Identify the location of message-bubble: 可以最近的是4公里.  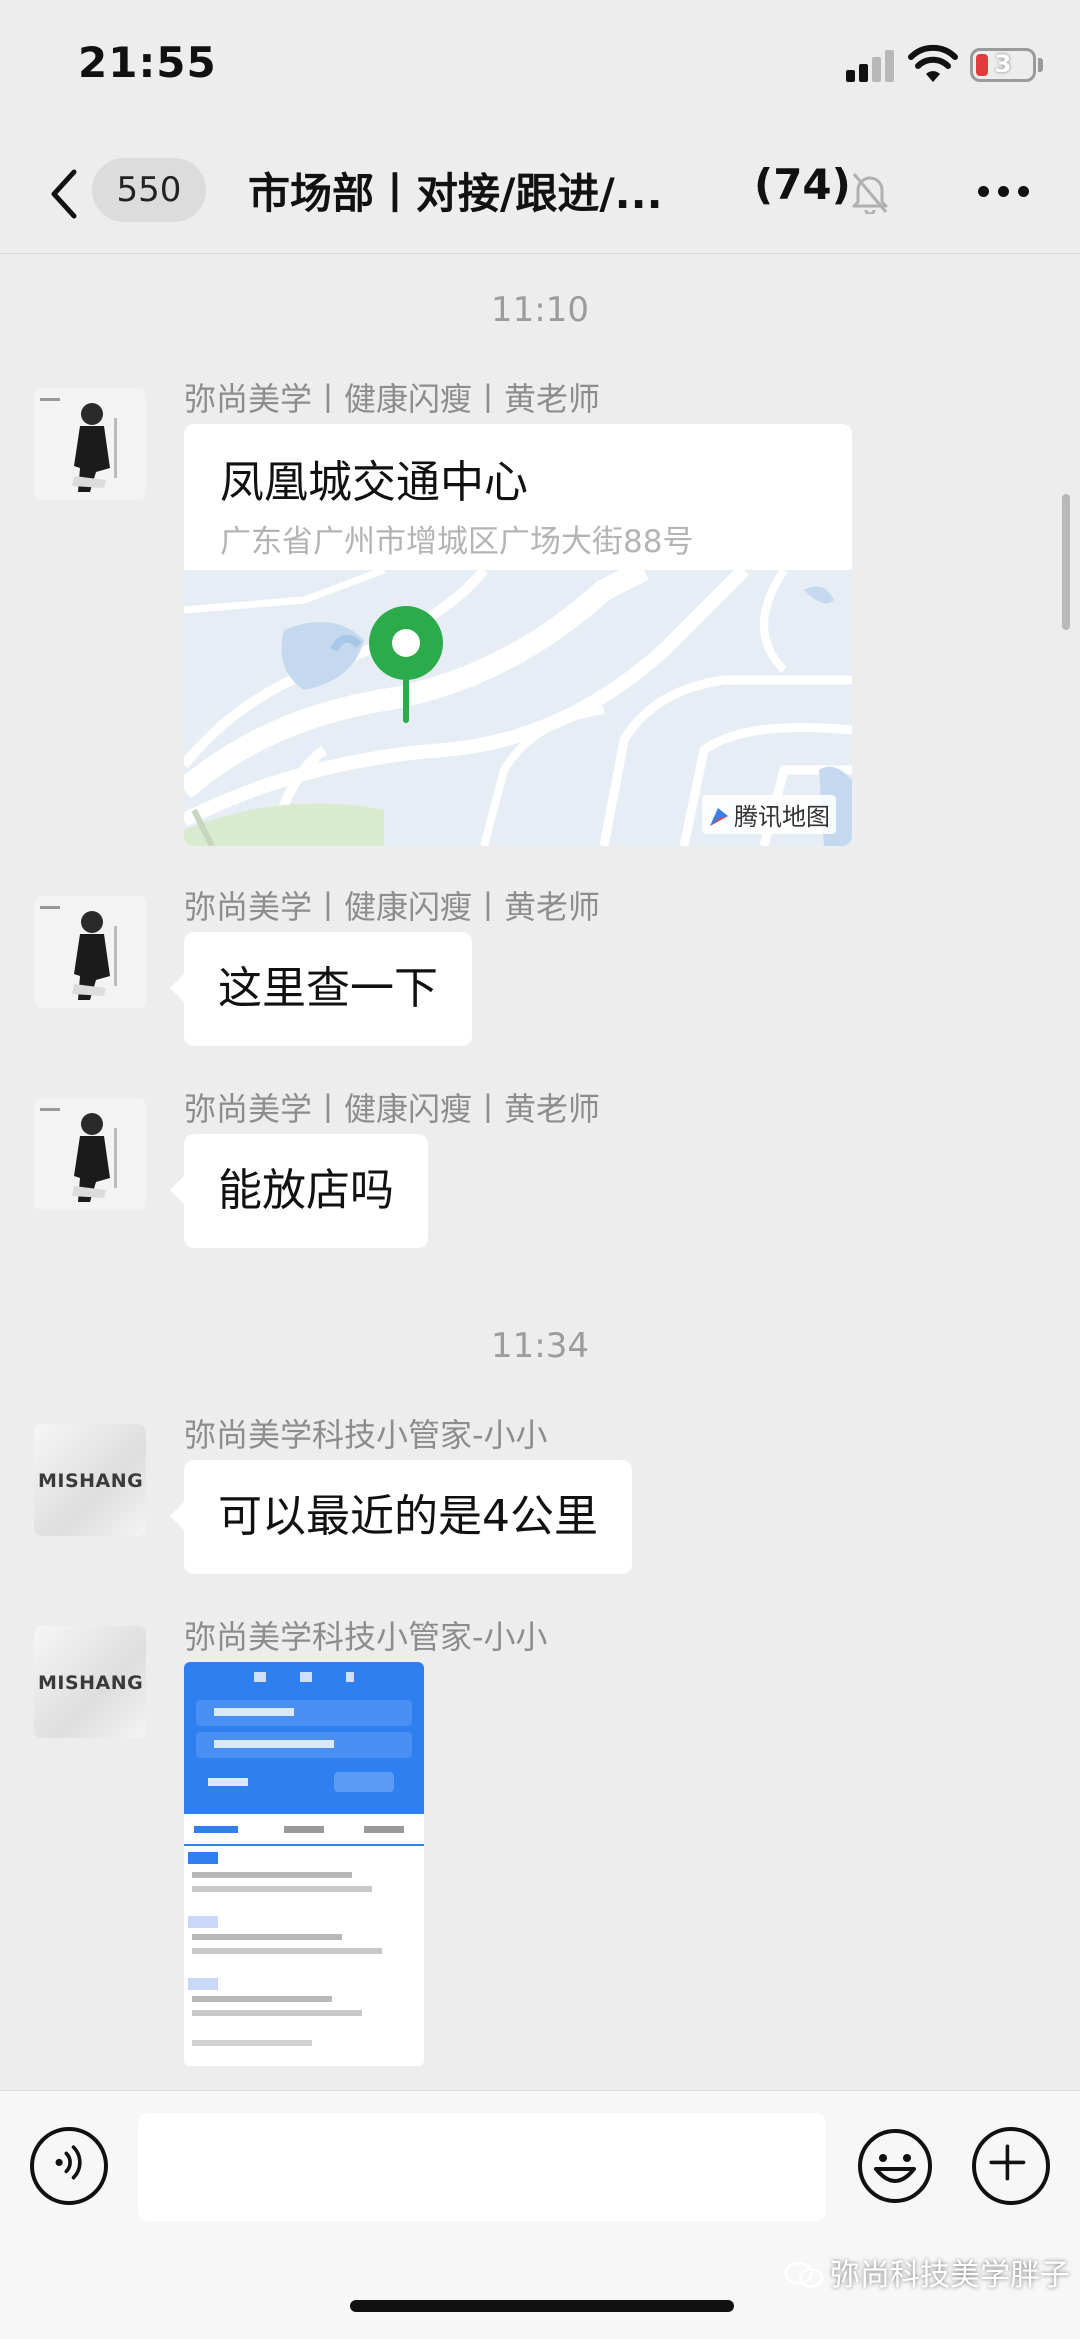
(401, 1517).